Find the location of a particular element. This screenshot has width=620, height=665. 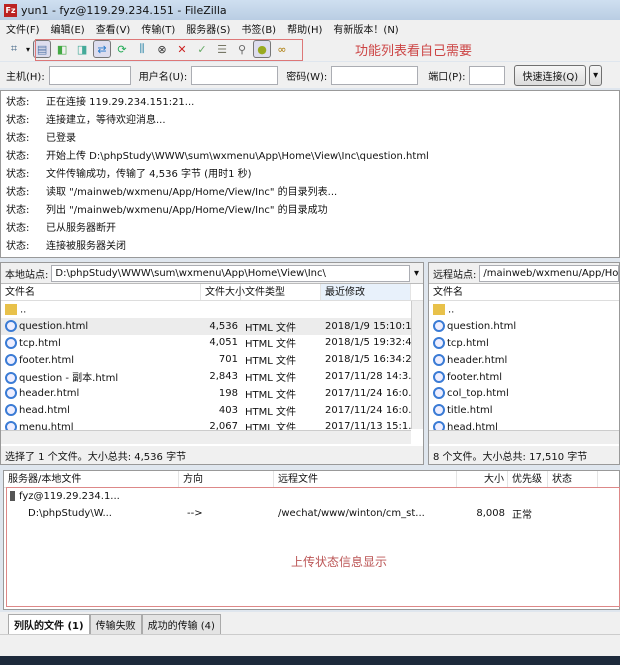

password-input is located at coordinates (375, 75).